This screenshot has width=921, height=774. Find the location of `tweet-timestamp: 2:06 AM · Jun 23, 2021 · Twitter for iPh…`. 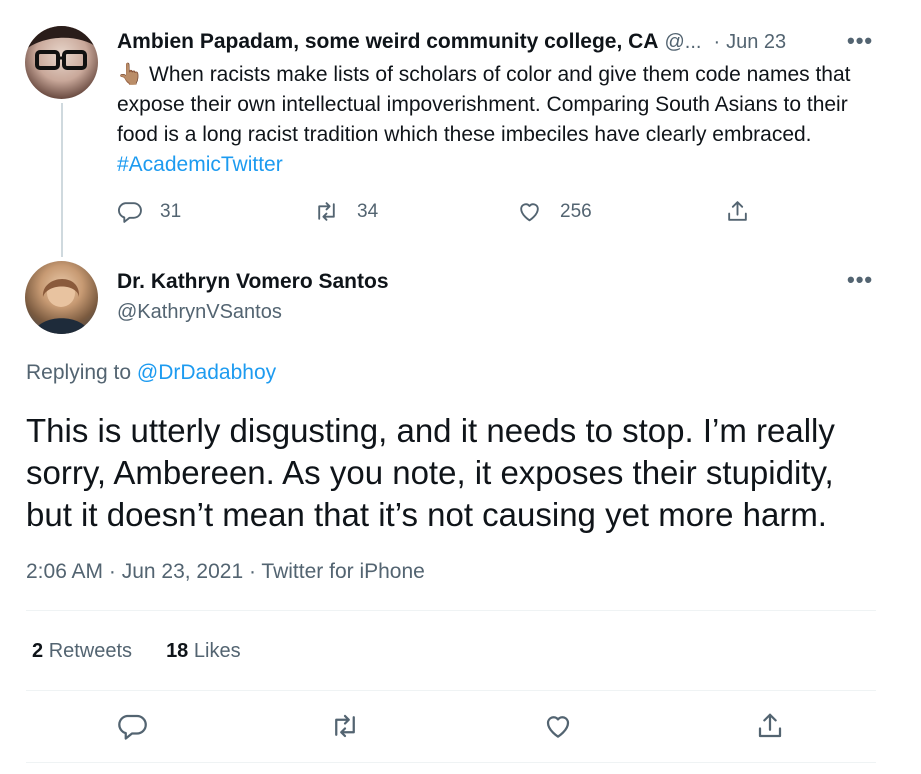

tweet-timestamp: 2:06 AM · Jun 23, 2021 · Twitter for iPh… is located at coordinates (225, 572).